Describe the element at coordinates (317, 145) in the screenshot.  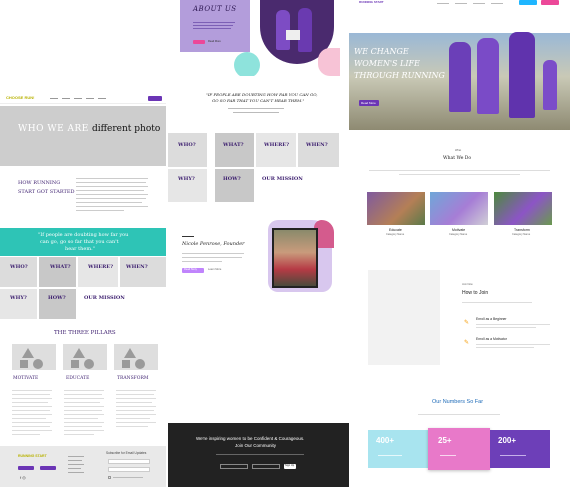
I see `grid1-when-label: WHEN?` at that location.